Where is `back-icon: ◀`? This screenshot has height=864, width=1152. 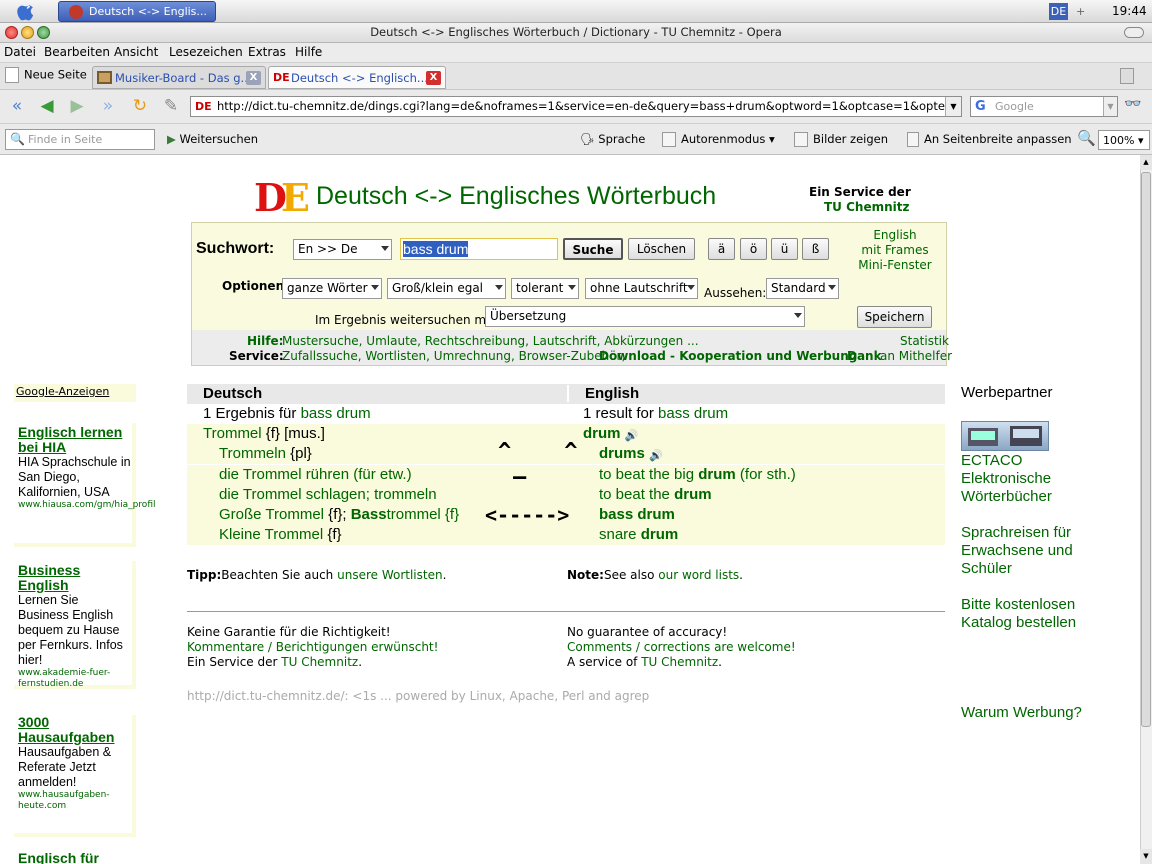 back-icon: ◀ is located at coordinates (47, 106).